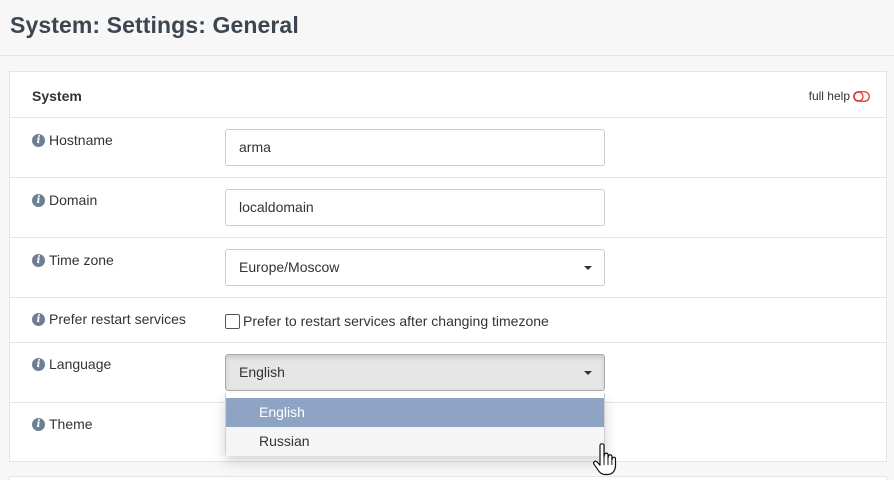  I want to click on language-select: English, so click(415, 372).